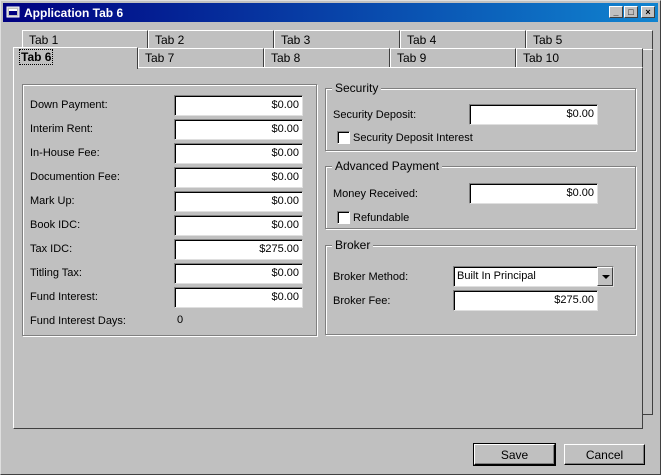  What do you see at coordinates (64, 297) in the screenshot?
I see `fund-interest-label: Fund Interest:` at bounding box center [64, 297].